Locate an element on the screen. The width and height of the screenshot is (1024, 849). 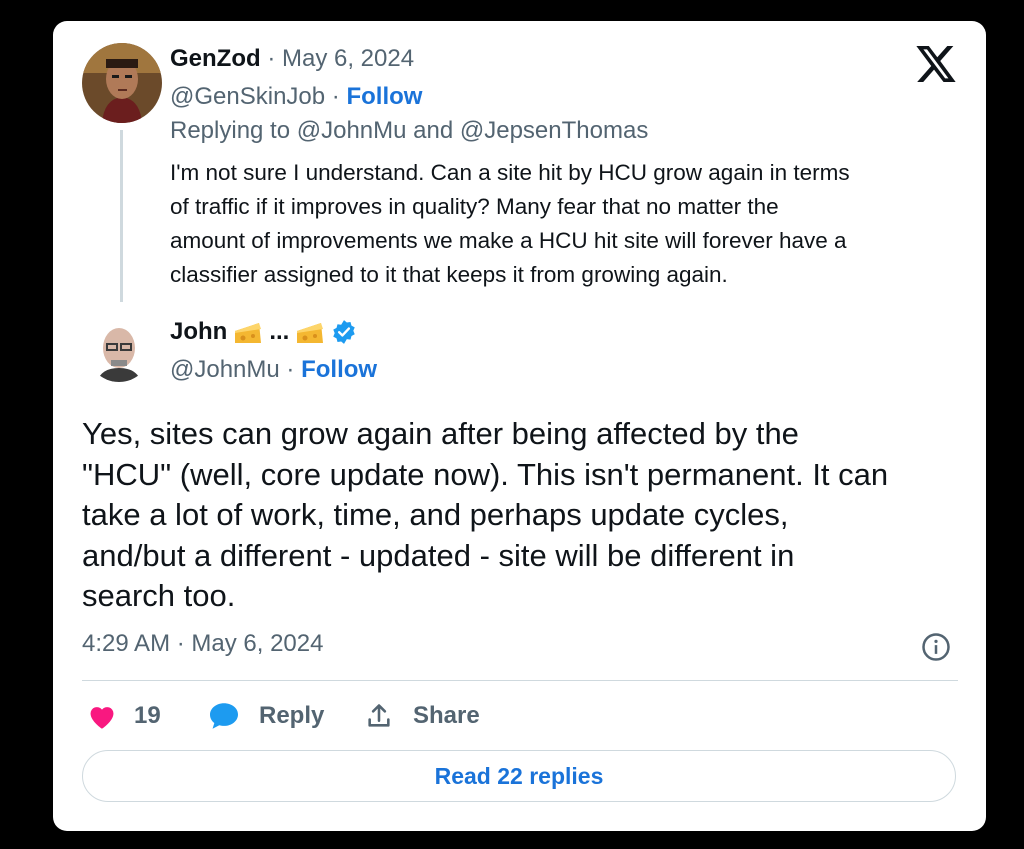
author-handle: @GenSkinJob is located at coordinates (247, 96).